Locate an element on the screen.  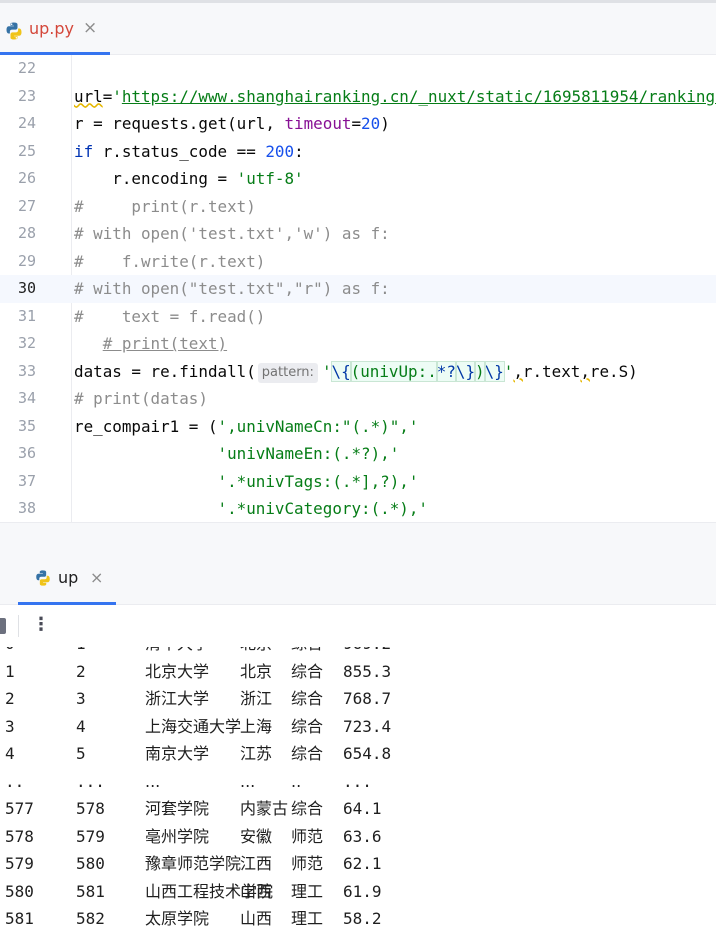
code-token: # print(r.text) is located at coordinates (165, 206).